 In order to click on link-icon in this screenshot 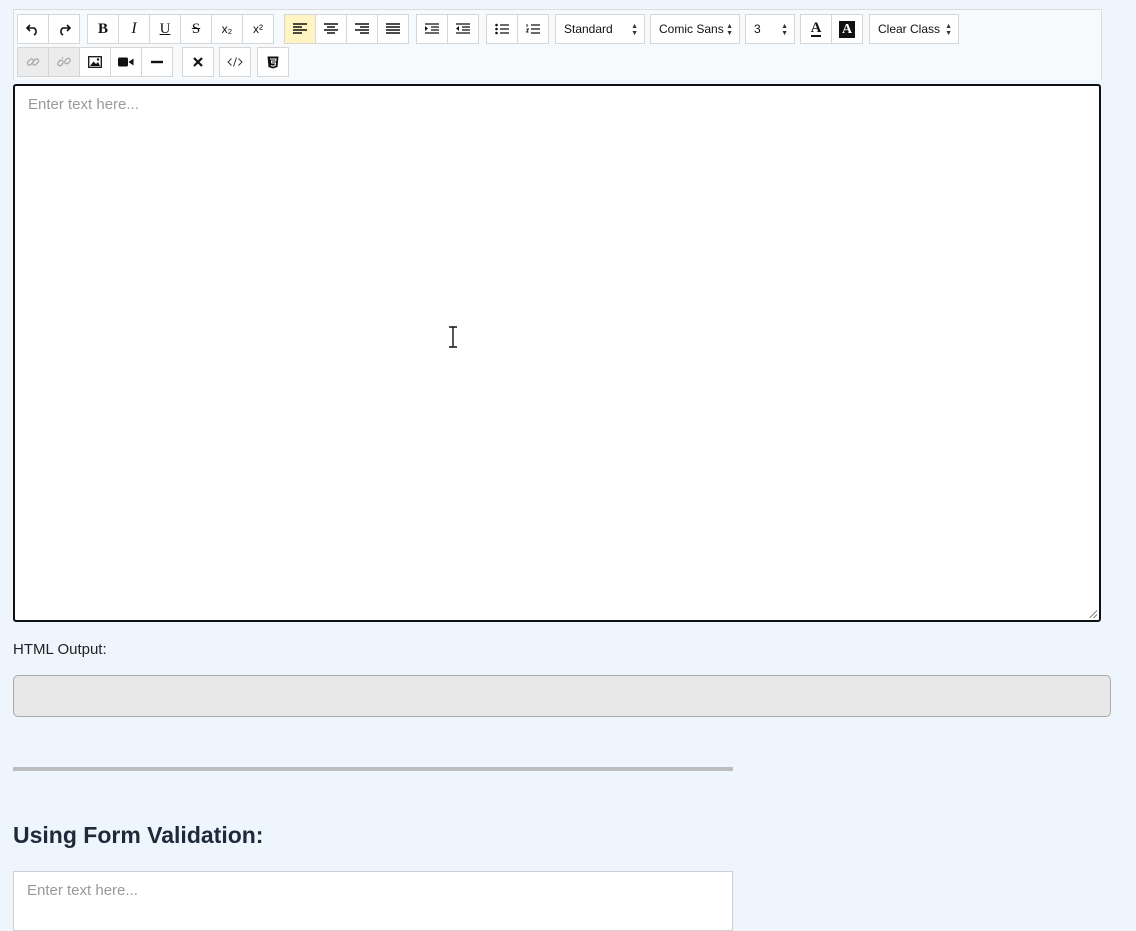, I will do `click(33, 62)`.